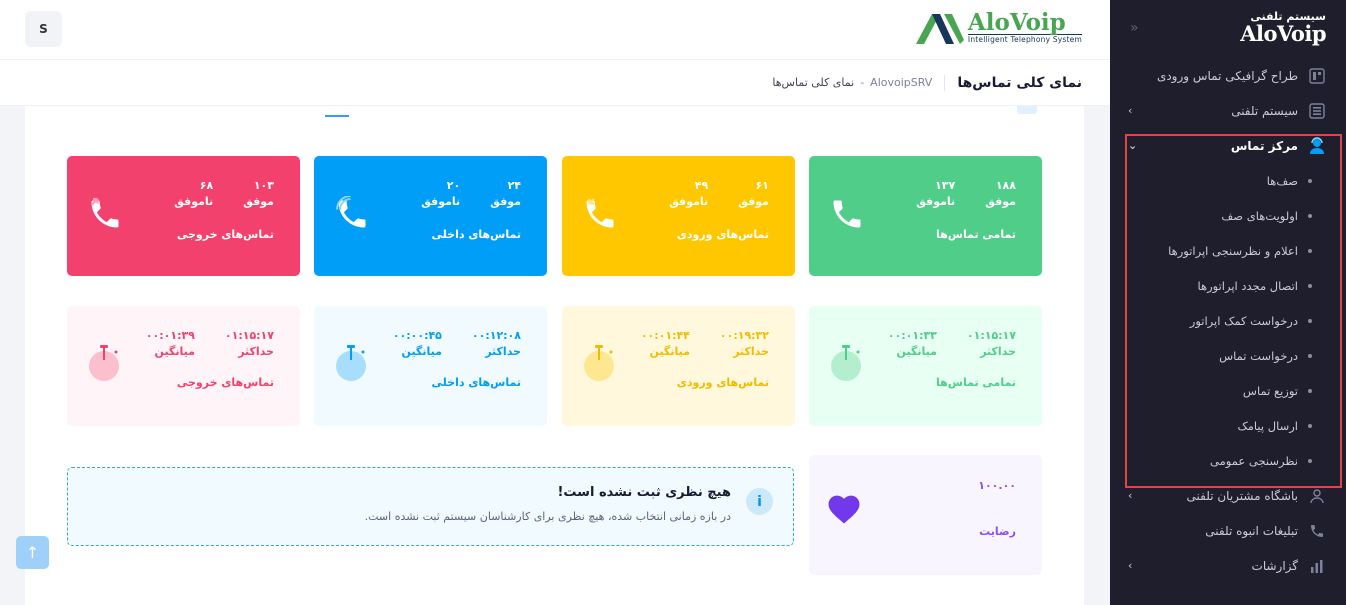  I want to click on sidebar-subitem-callback-request: درخواست تماس, so click(1228, 355).